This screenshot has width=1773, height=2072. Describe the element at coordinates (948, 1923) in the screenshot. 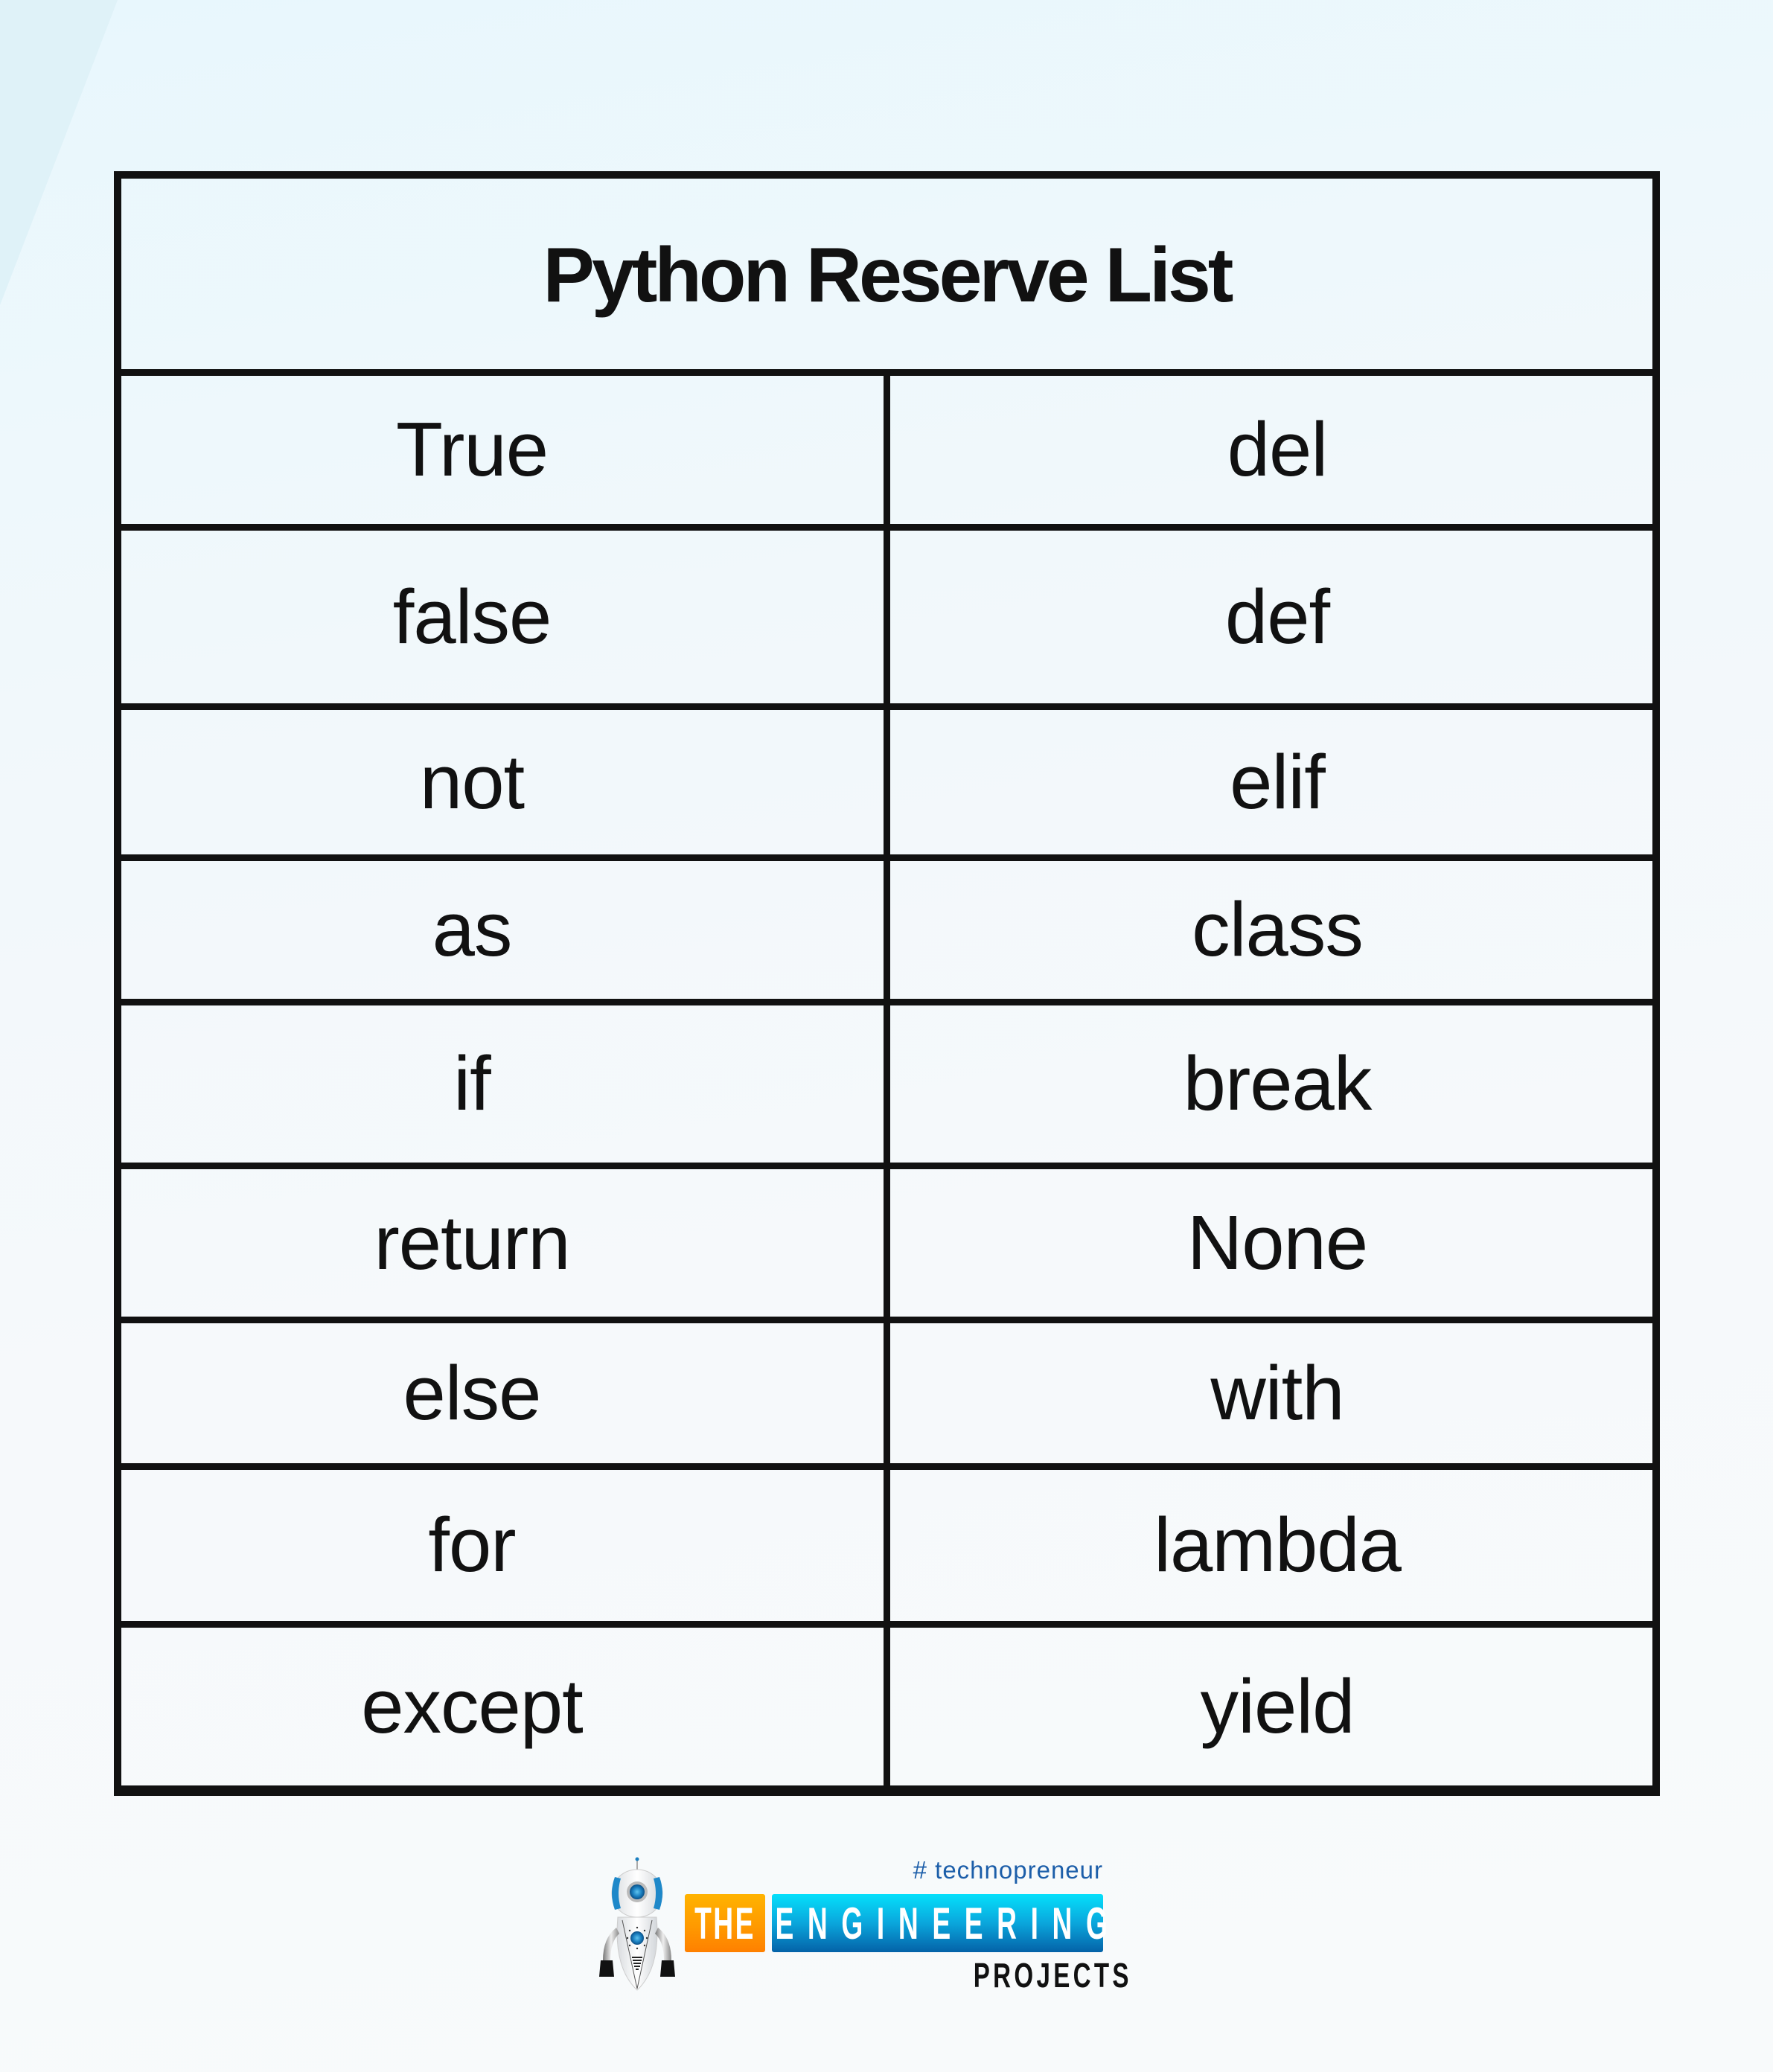

I see `logo-engineering-text: ENGINEERING` at that location.